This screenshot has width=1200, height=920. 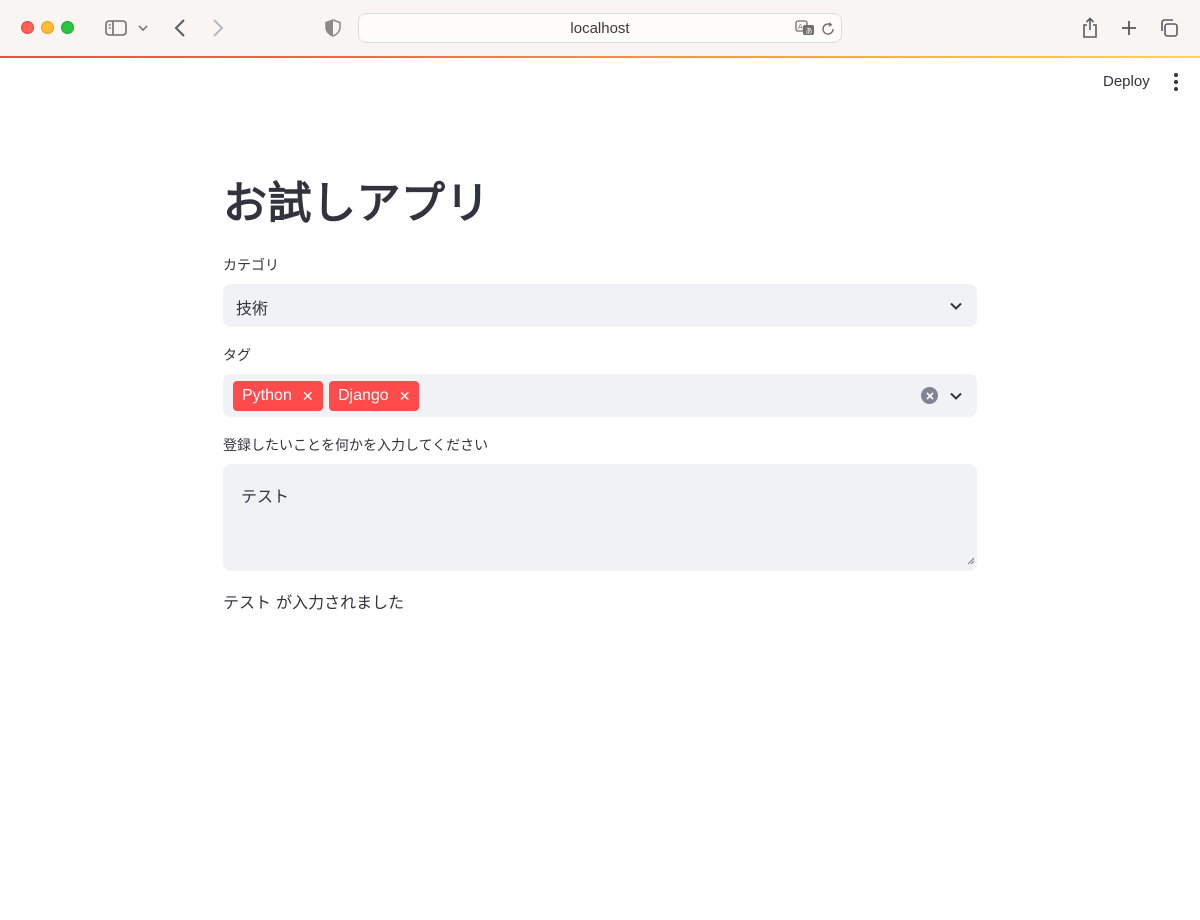 What do you see at coordinates (828, 30) in the screenshot?
I see `reload-icon` at bounding box center [828, 30].